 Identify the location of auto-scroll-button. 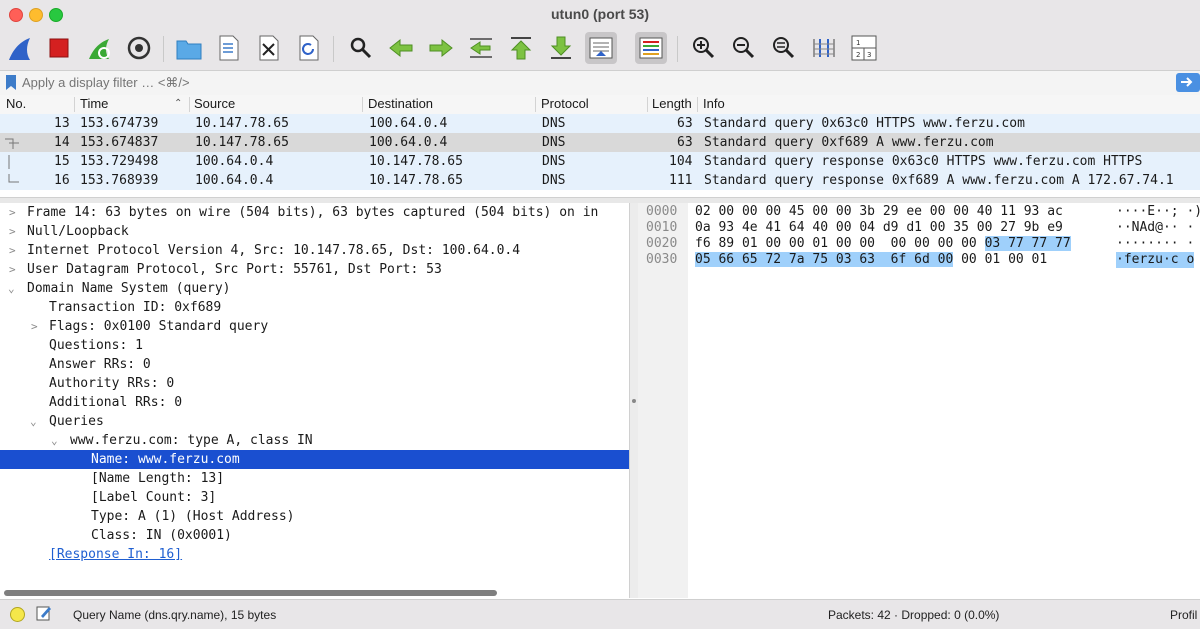
(601, 48).